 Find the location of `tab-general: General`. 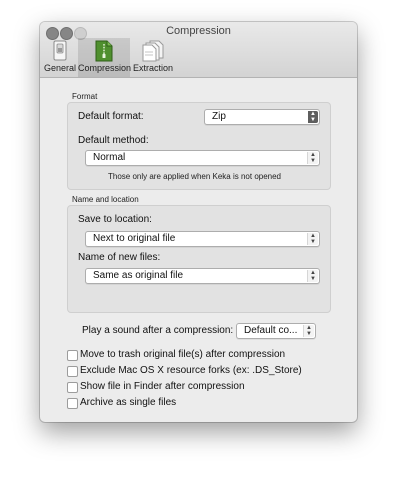

tab-general: General is located at coordinates (60, 57).